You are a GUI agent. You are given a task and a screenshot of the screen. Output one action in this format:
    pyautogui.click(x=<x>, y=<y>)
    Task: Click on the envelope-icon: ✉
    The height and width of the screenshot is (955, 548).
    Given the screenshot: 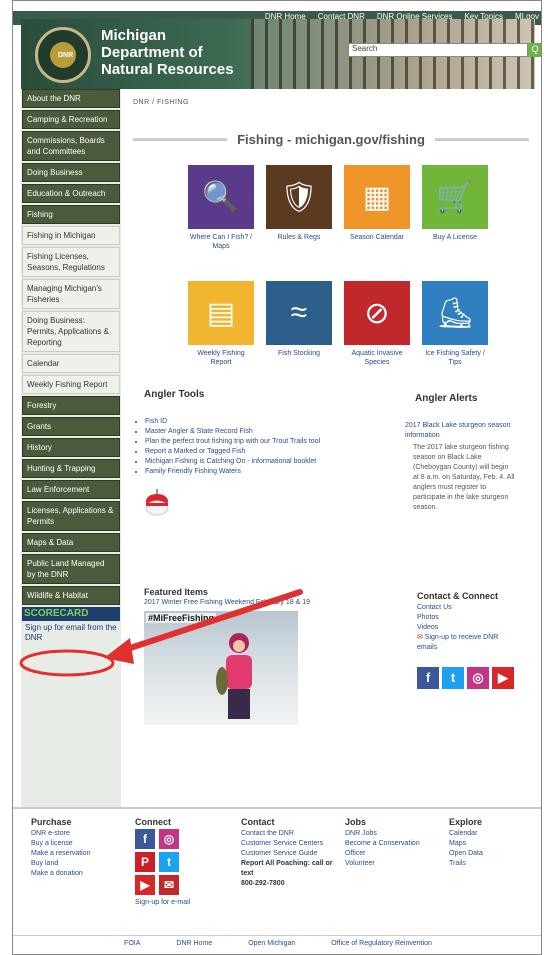 What is the action you would take?
    pyautogui.click(x=421, y=637)
    